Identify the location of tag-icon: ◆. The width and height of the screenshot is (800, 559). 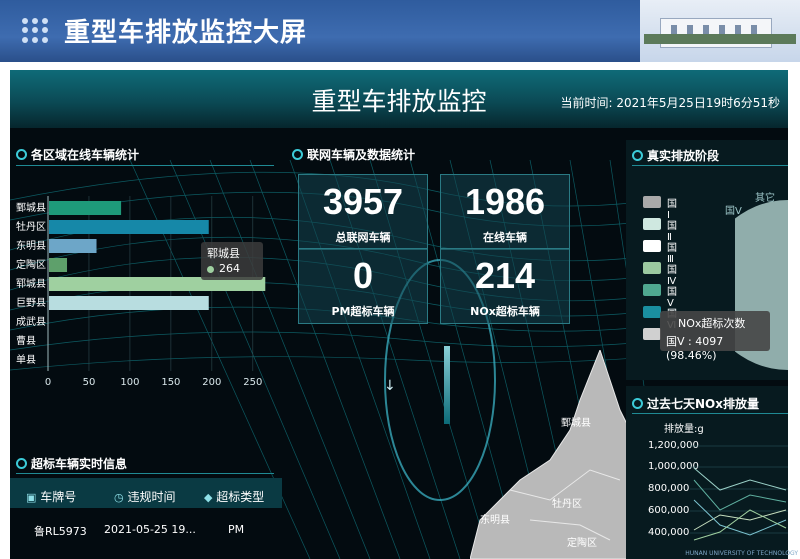
(208, 497).